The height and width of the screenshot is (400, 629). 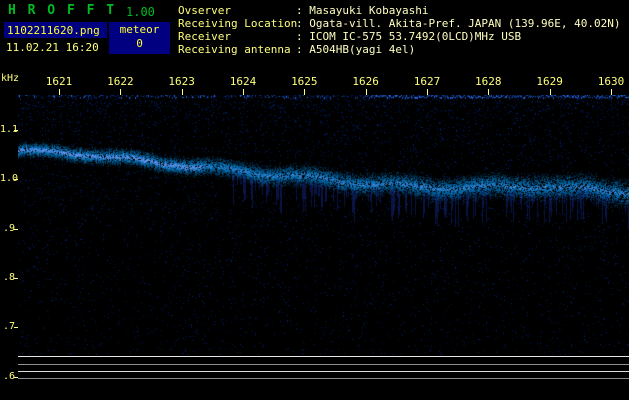 I want to click on x-tick-label: 1628, so click(x=488, y=81).